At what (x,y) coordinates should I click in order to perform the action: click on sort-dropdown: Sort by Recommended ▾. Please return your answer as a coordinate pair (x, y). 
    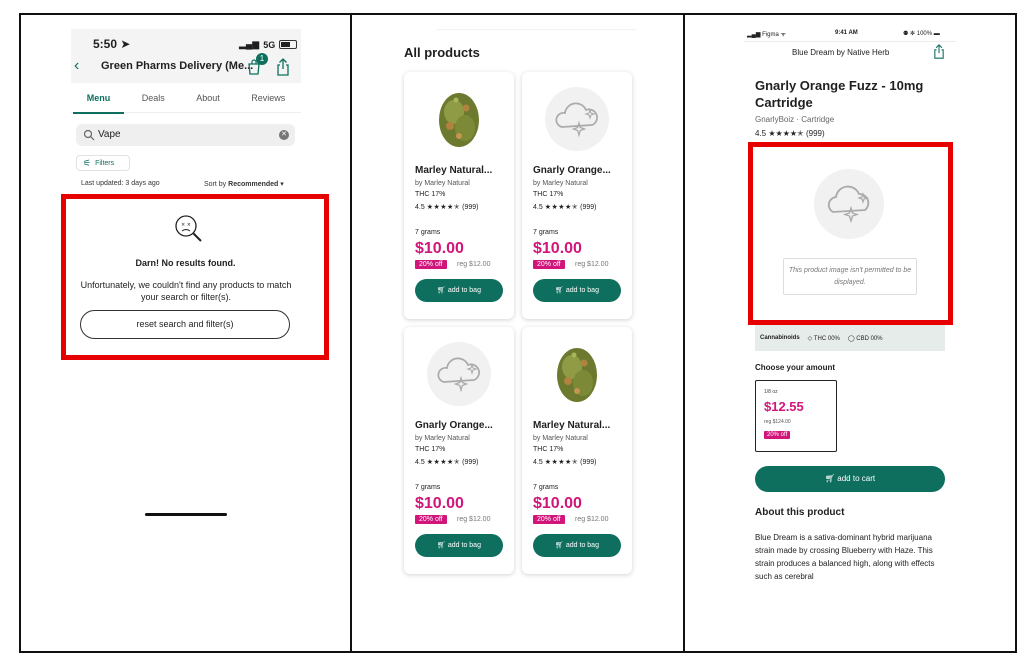
    Looking at the image, I should click on (244, 184).